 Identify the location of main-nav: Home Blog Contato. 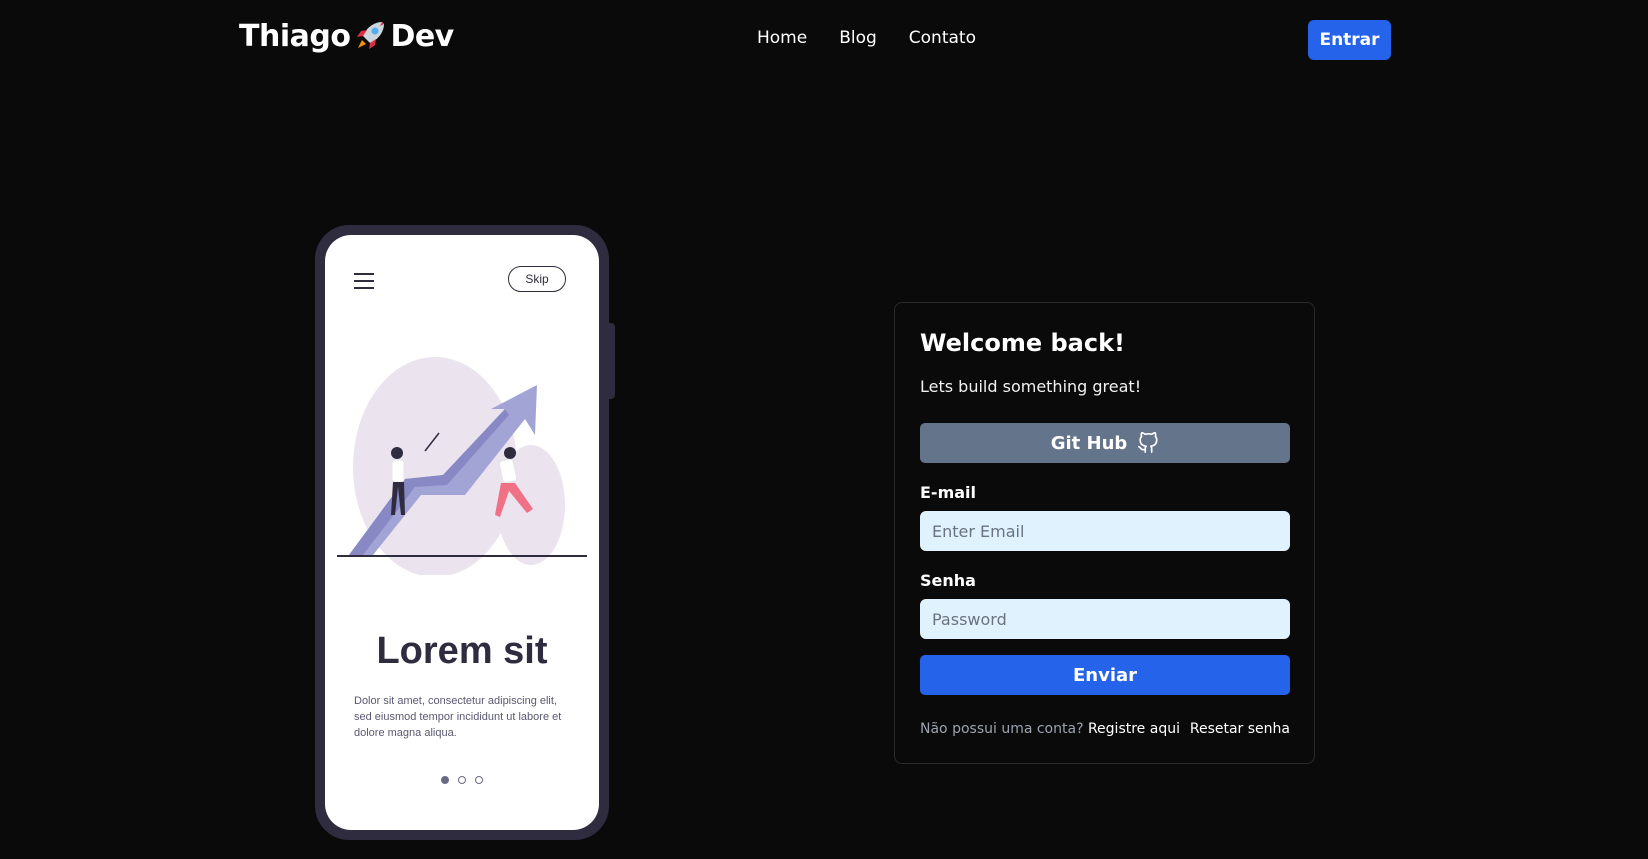
(866, 38).